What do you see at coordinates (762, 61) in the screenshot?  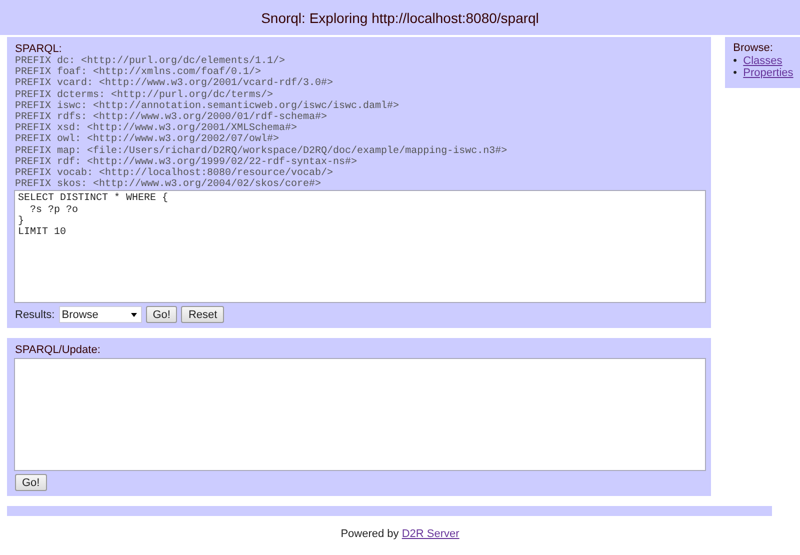 I see `browse-link: Classes` at bounding box center [762, 61].